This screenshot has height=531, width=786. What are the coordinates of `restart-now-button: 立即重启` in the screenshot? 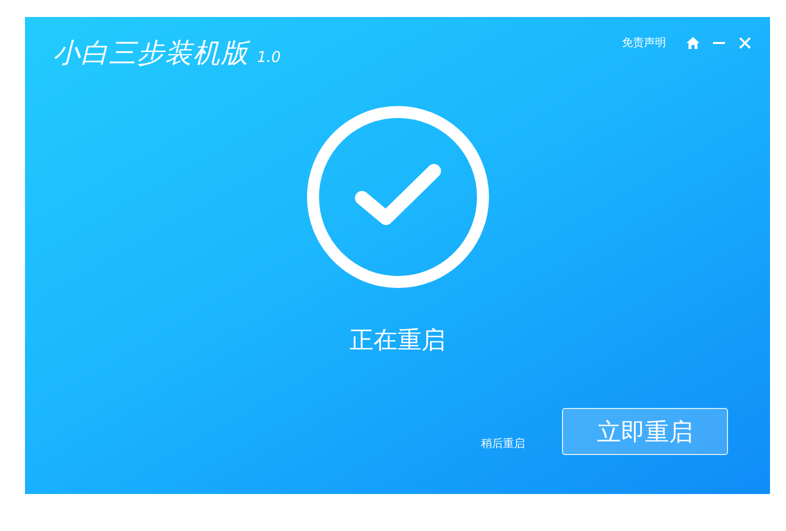 It's located at (645, 431).